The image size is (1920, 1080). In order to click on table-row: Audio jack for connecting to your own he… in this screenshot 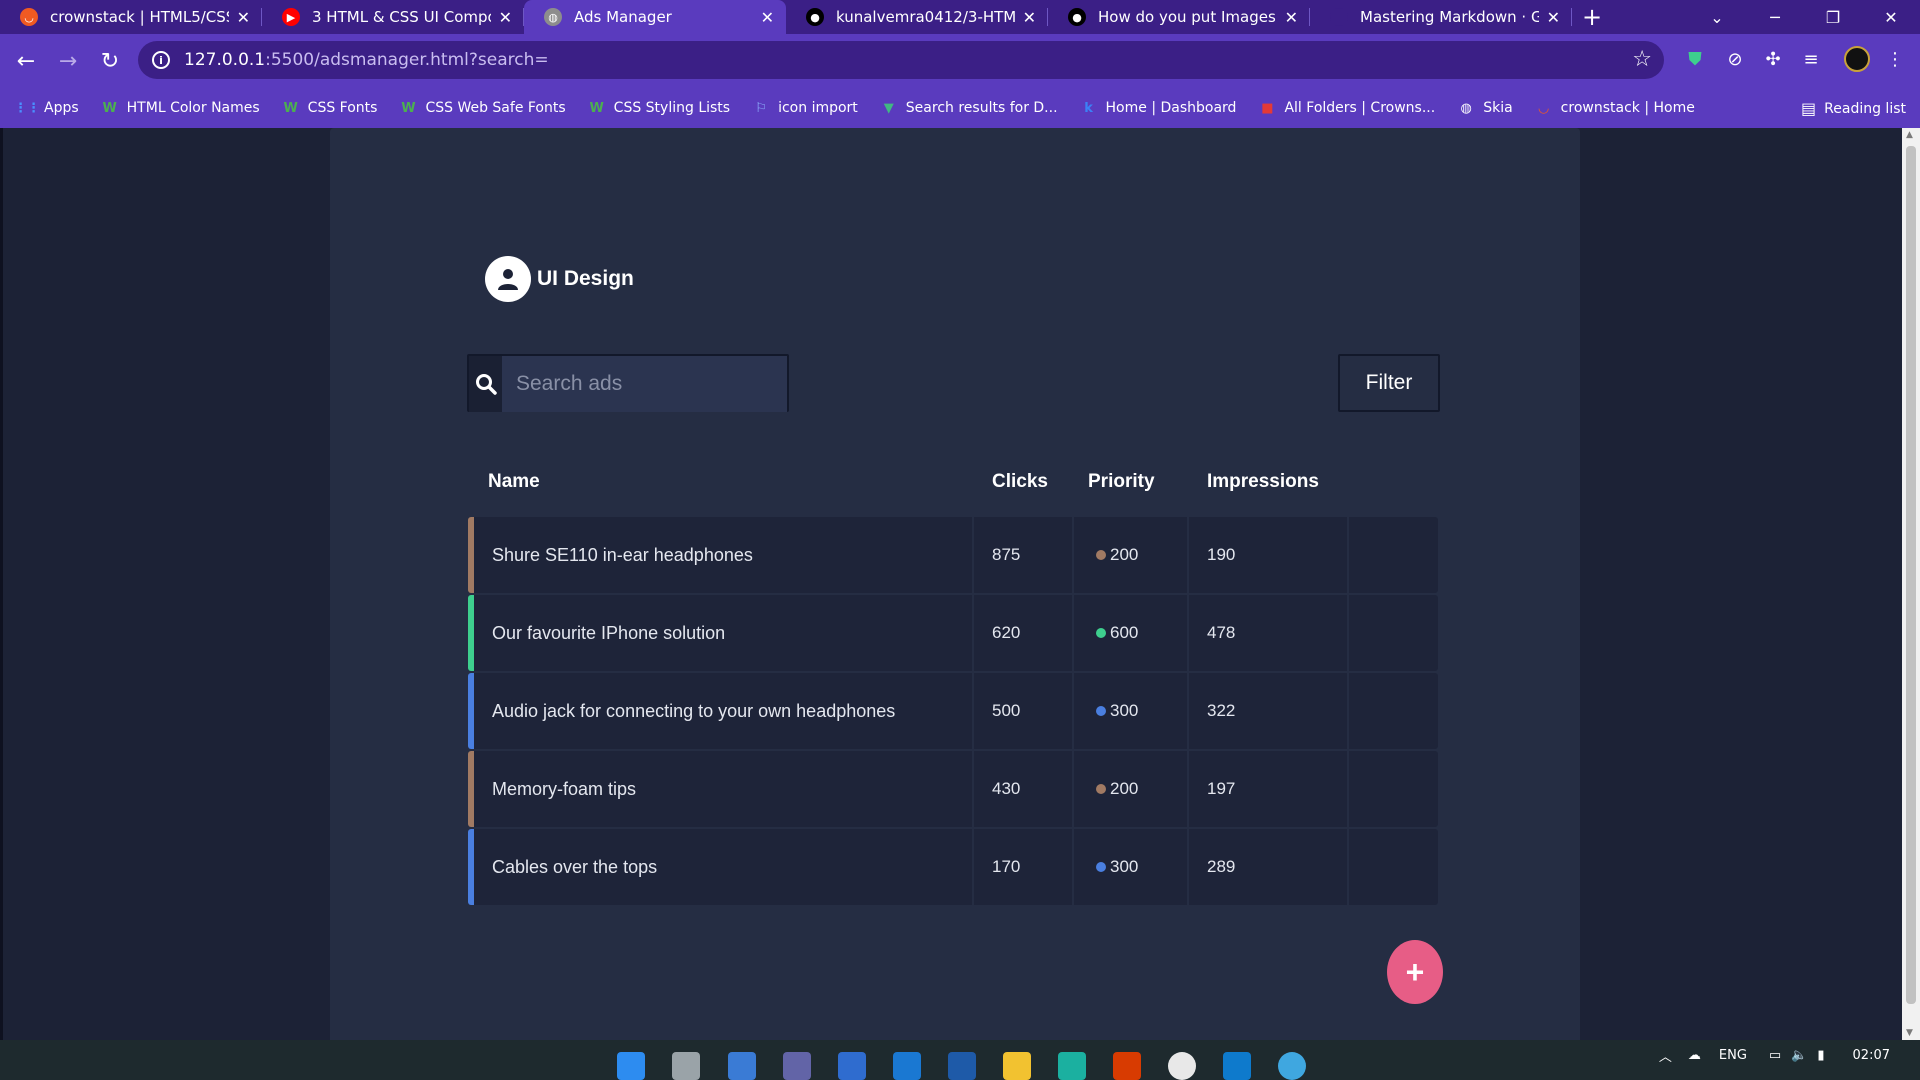, I will do `click(953, 711)`.